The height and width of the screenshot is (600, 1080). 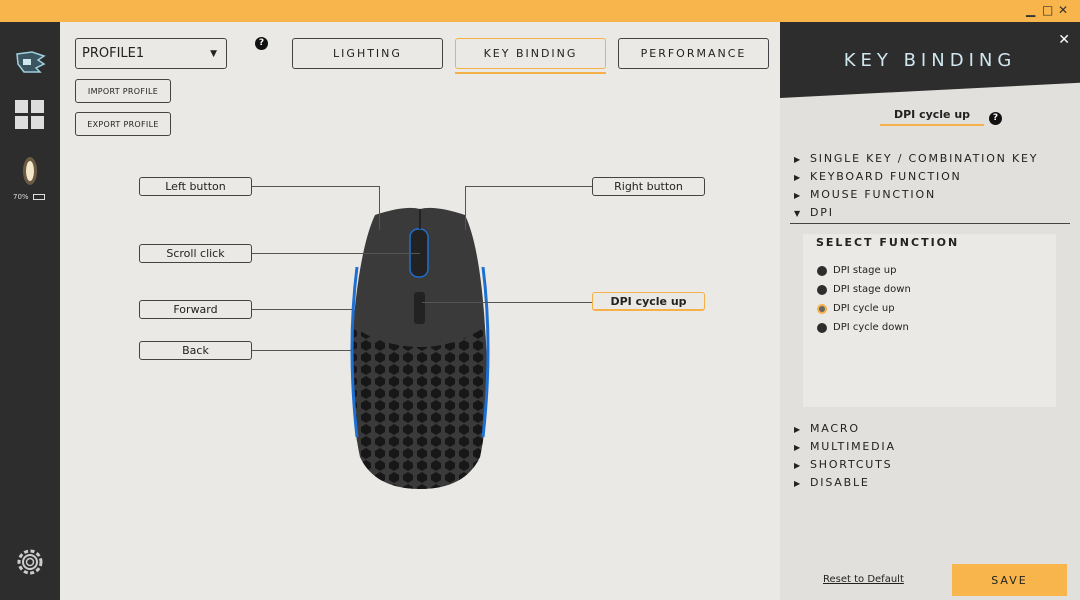 What do you see at coordinates (648, 301) in the screenshot?
I see `dpi-cycle-up-label: DPI cycle up` at bounding box center [648, 301].